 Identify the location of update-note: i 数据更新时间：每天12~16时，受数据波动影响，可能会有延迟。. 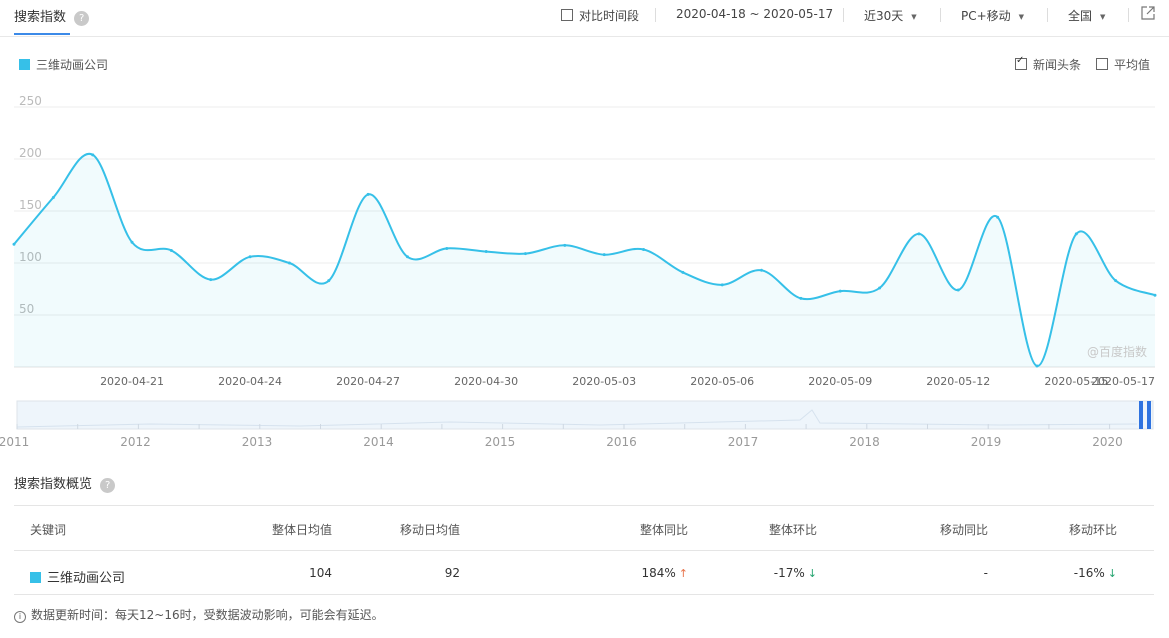
(199, 614).